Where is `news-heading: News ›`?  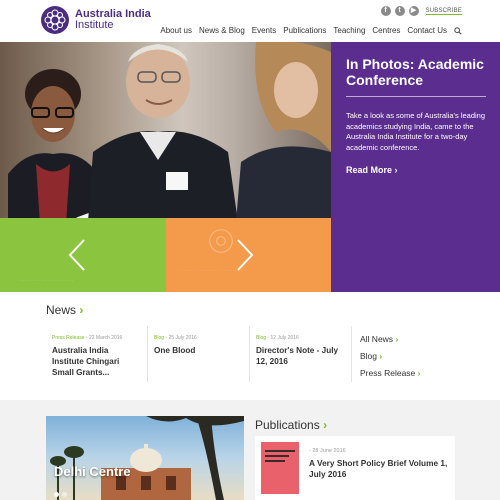 news-heading: News › is located at coordinates (64, 310).